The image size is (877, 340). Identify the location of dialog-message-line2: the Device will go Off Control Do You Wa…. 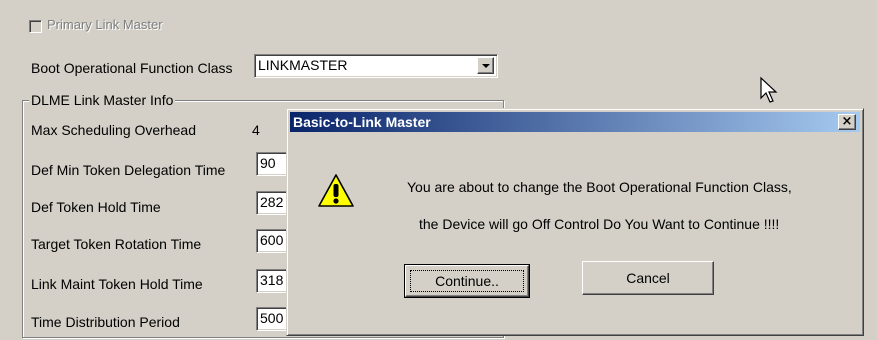
(599, 224).